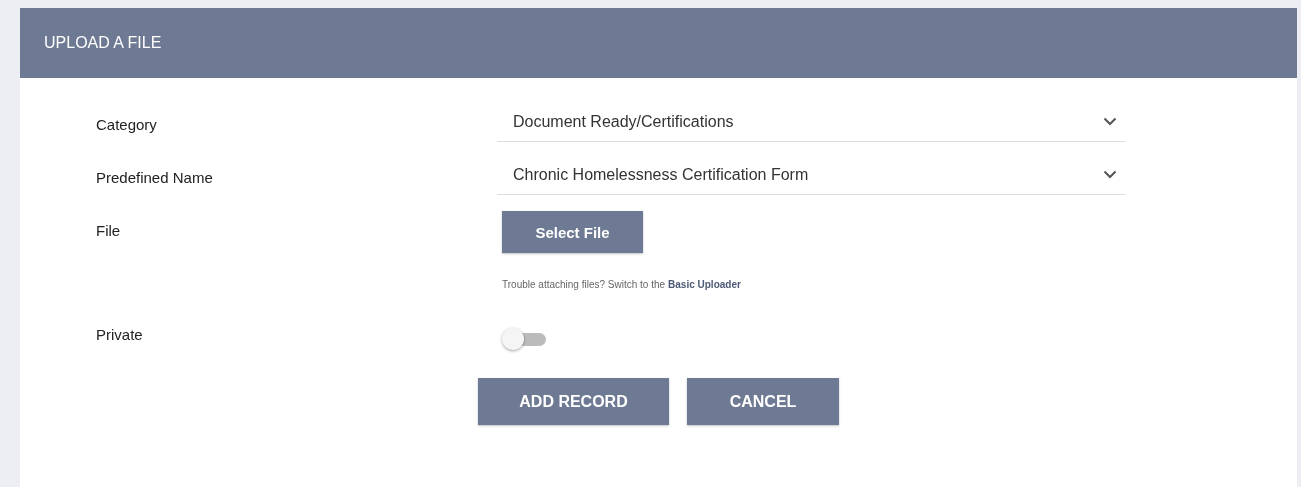 The height and width of the screenshot is (487, 1301). I want to click on field-label: Private, so click(120, 334).